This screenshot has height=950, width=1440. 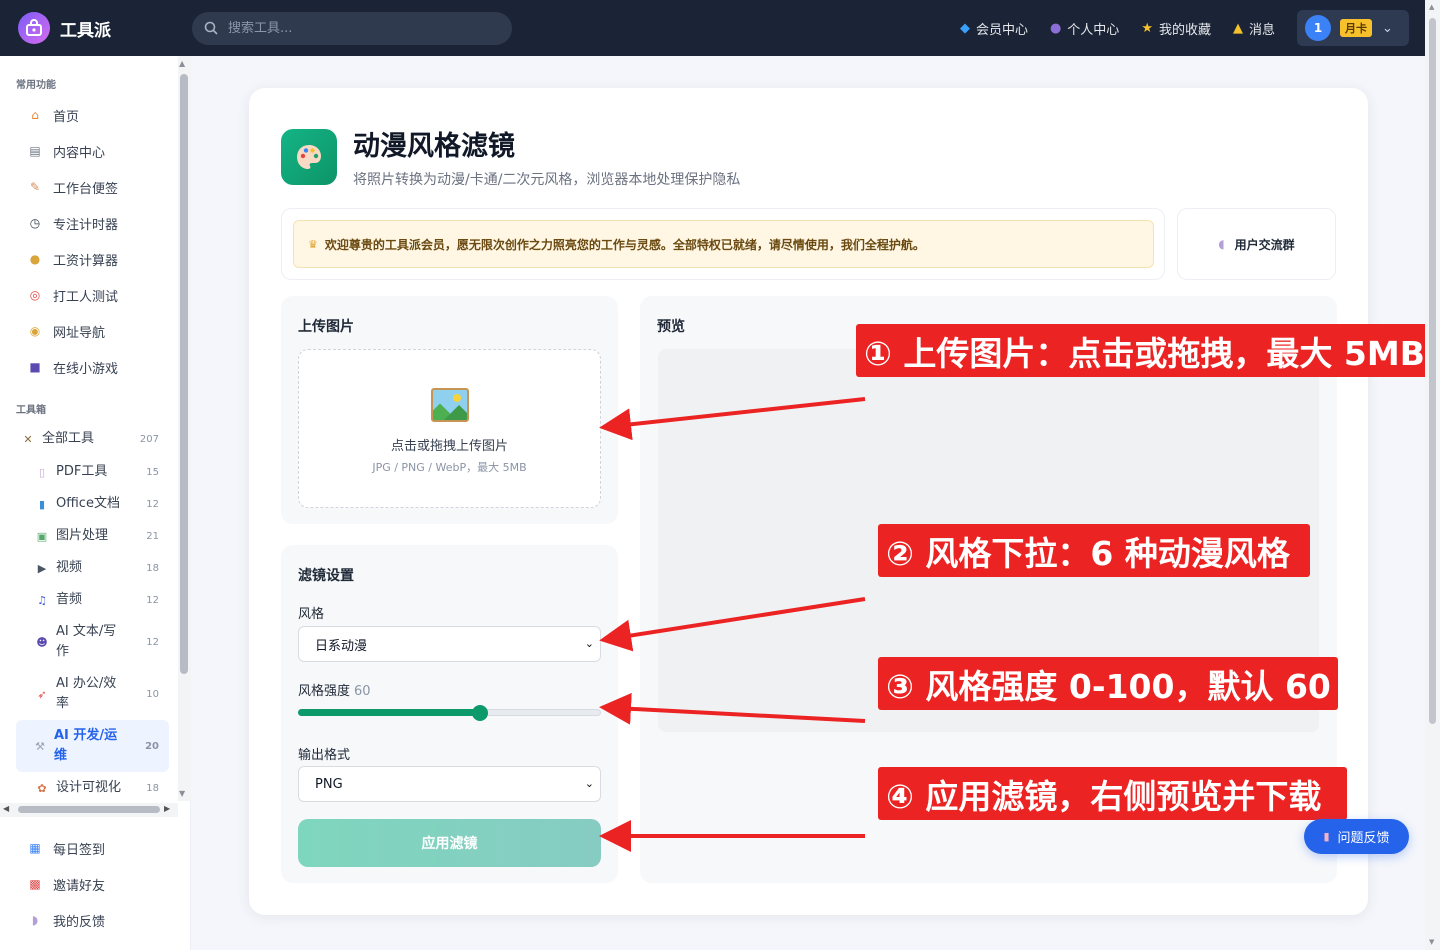 I want to click on dev-icon: ⚒, so click(x=40, y=746).